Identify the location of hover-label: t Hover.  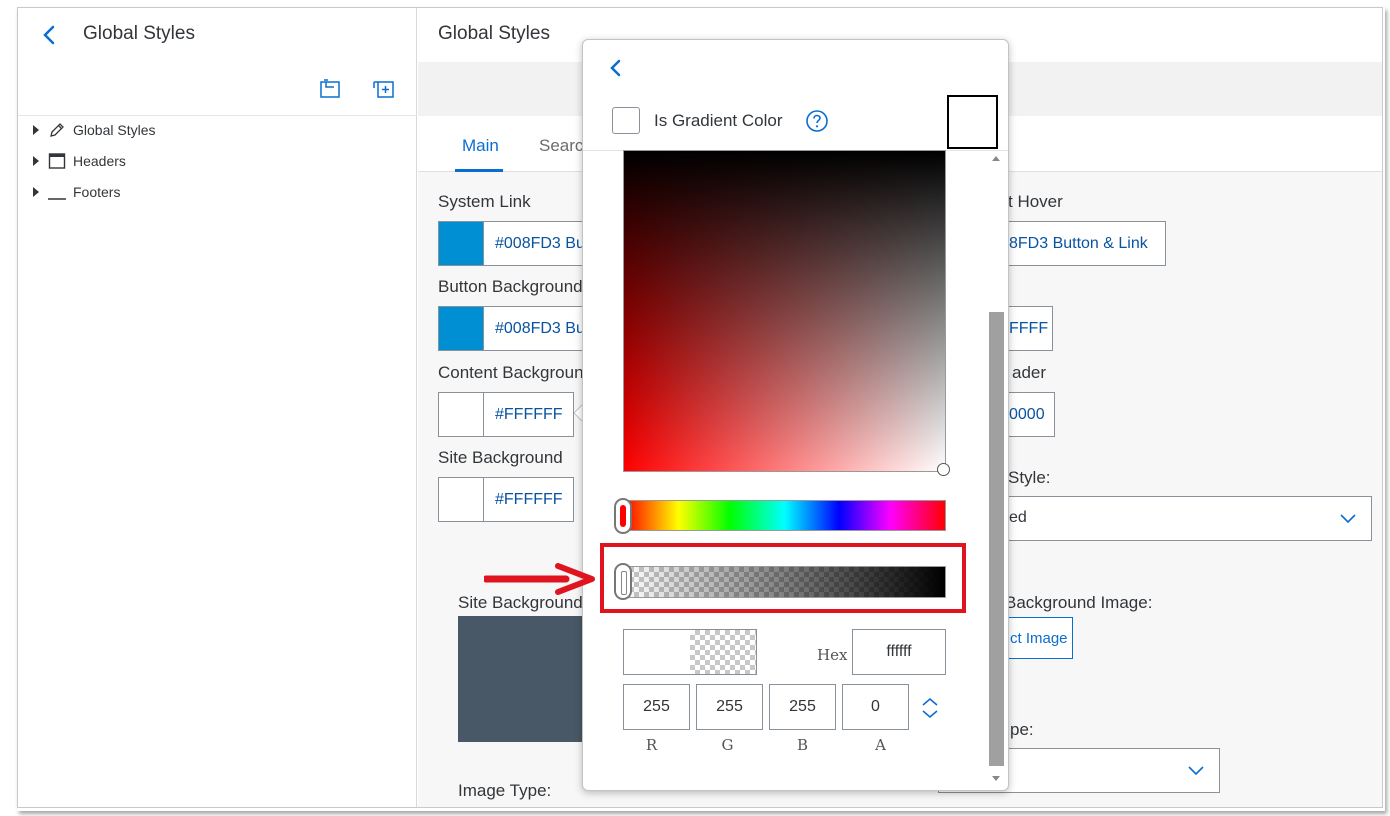
(1035, 201).